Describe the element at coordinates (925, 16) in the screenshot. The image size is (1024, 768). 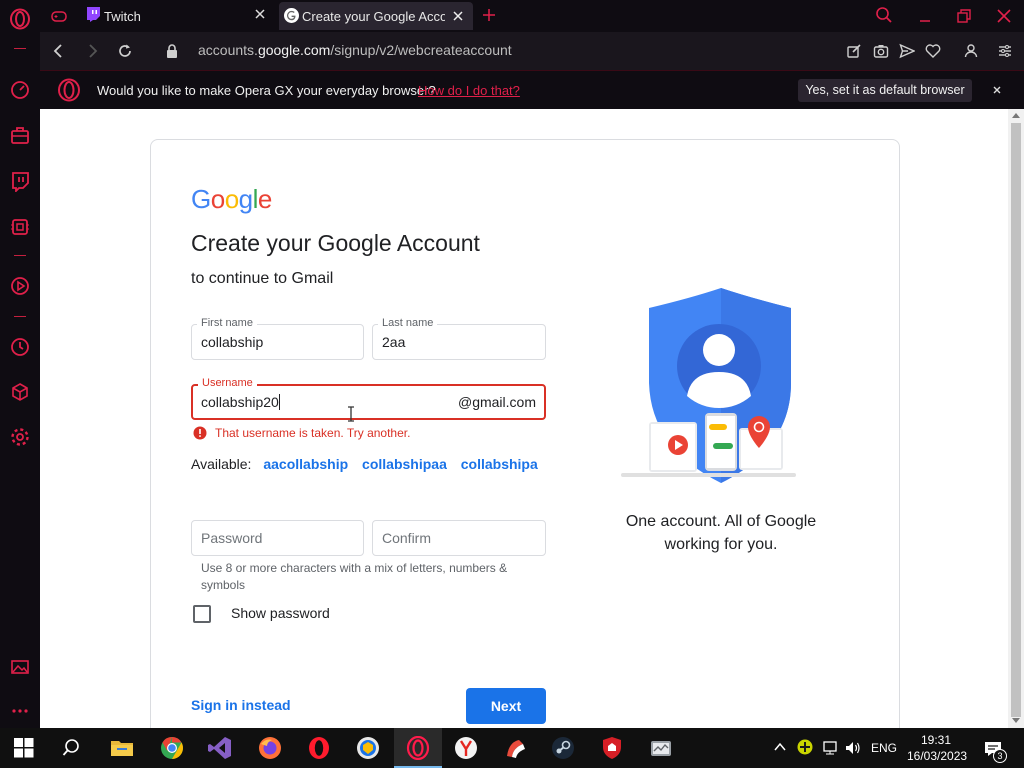
I see `minimize-window-icon` at that location.